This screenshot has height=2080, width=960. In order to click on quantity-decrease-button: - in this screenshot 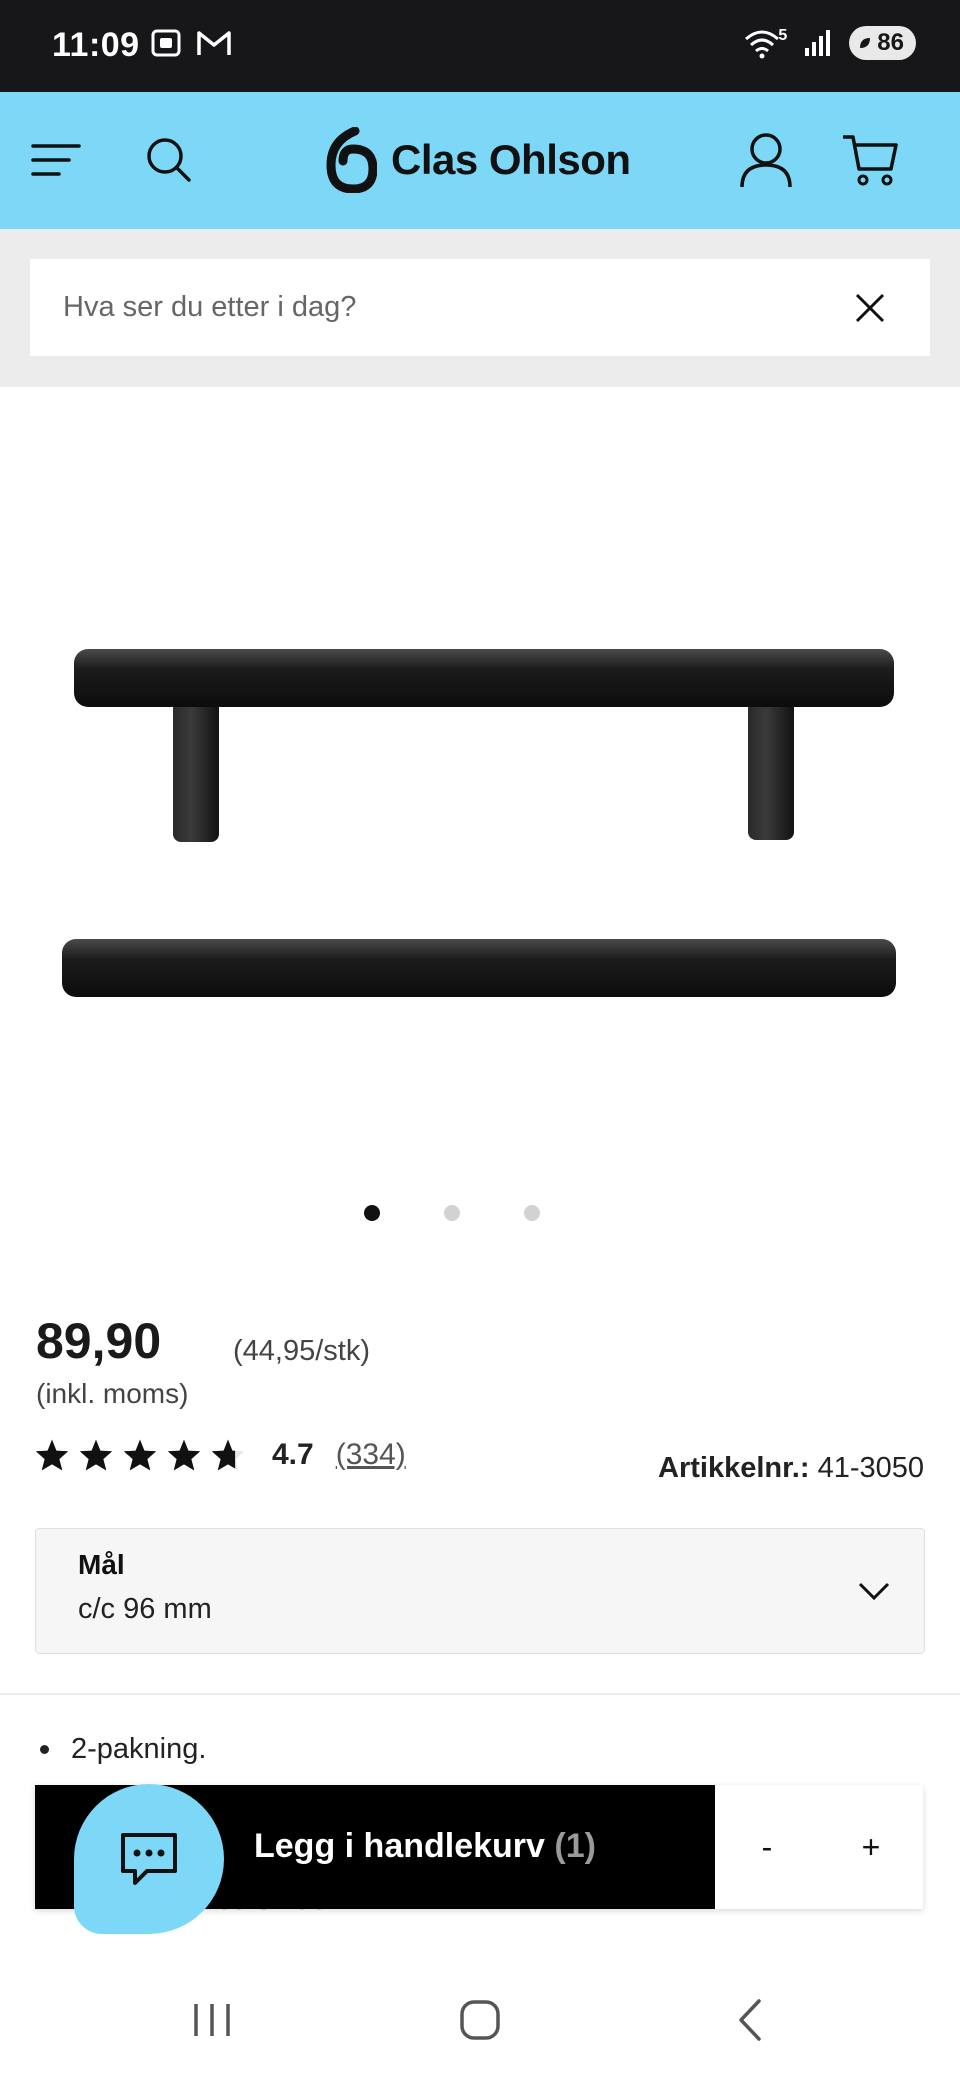, I will do `click(767, 1847)`.